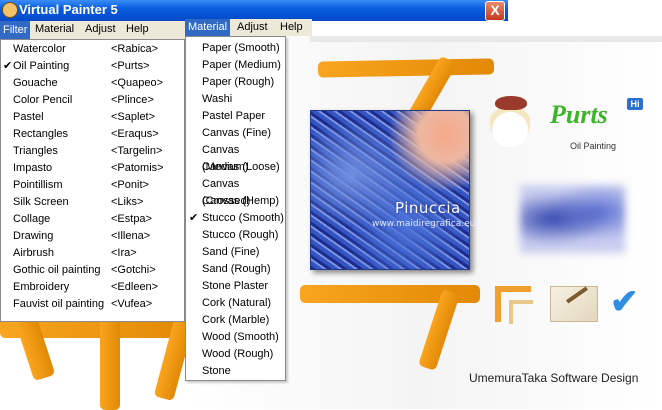  I want to click on material-menu-item: Canvas (Hemp), so click(235, 201).